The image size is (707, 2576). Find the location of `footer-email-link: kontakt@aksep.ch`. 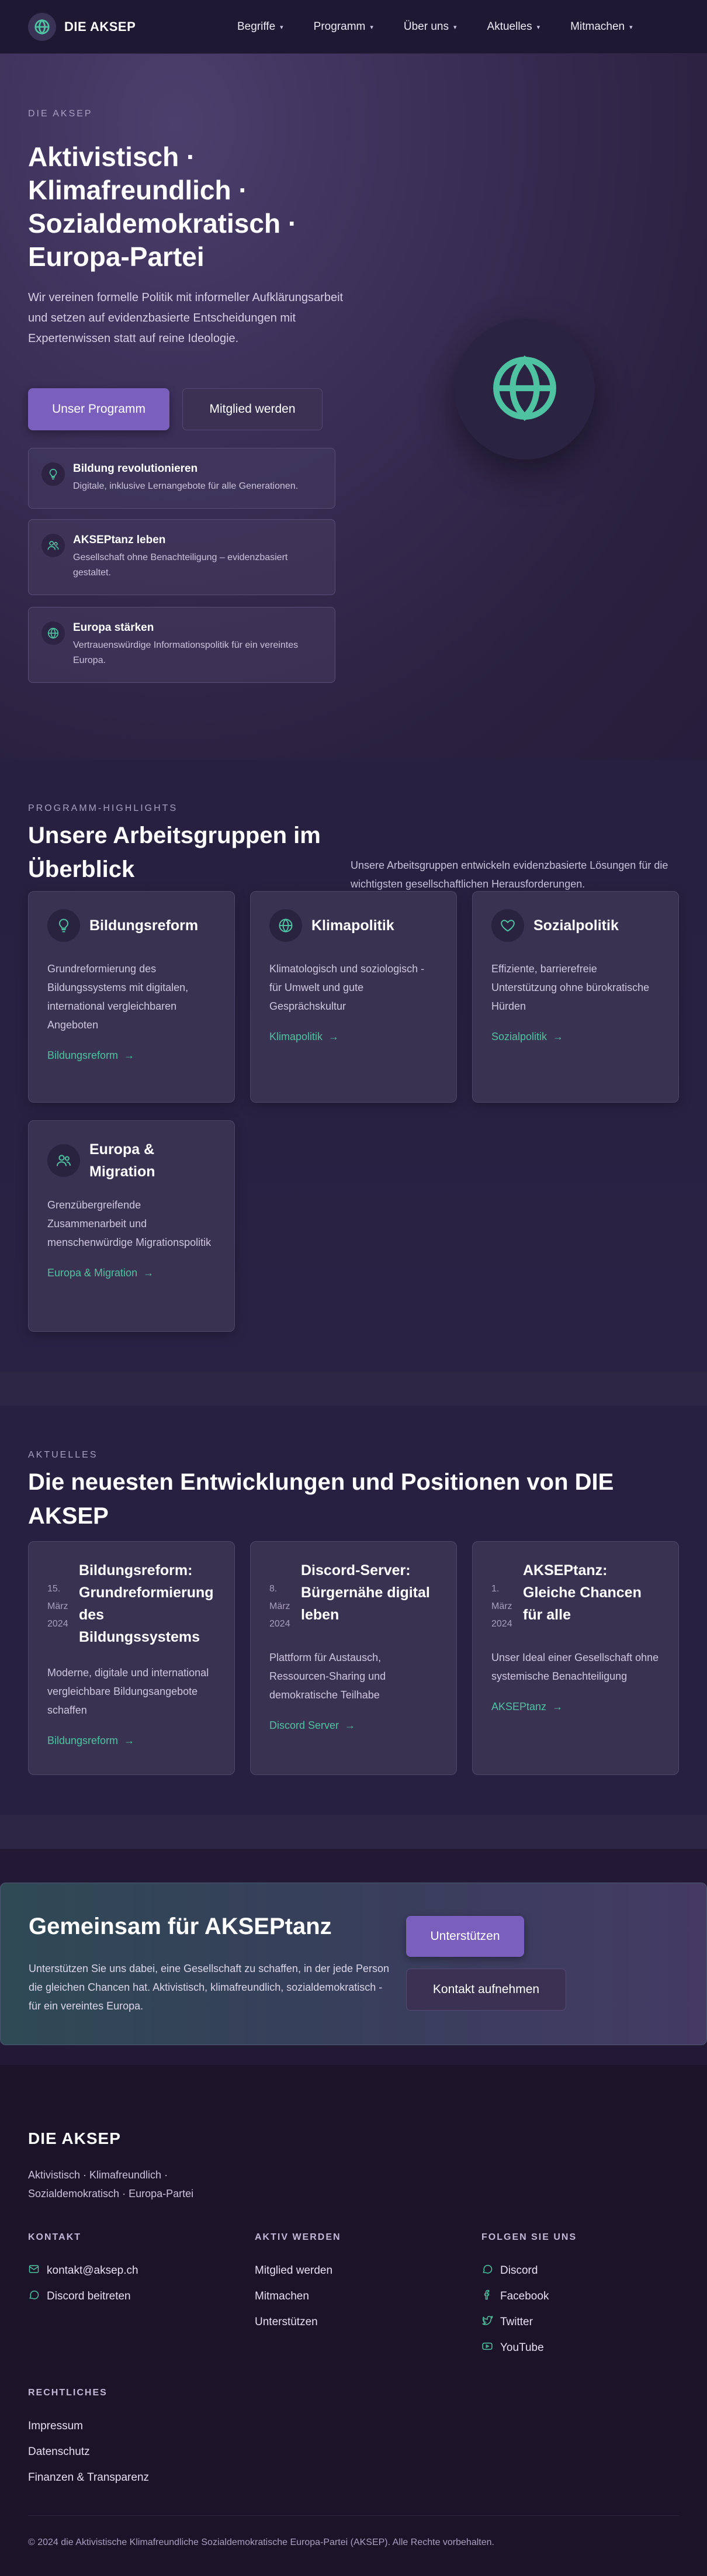

footer-email-link: kontakt@aksep.ch is located at coordinates (83, 2271).